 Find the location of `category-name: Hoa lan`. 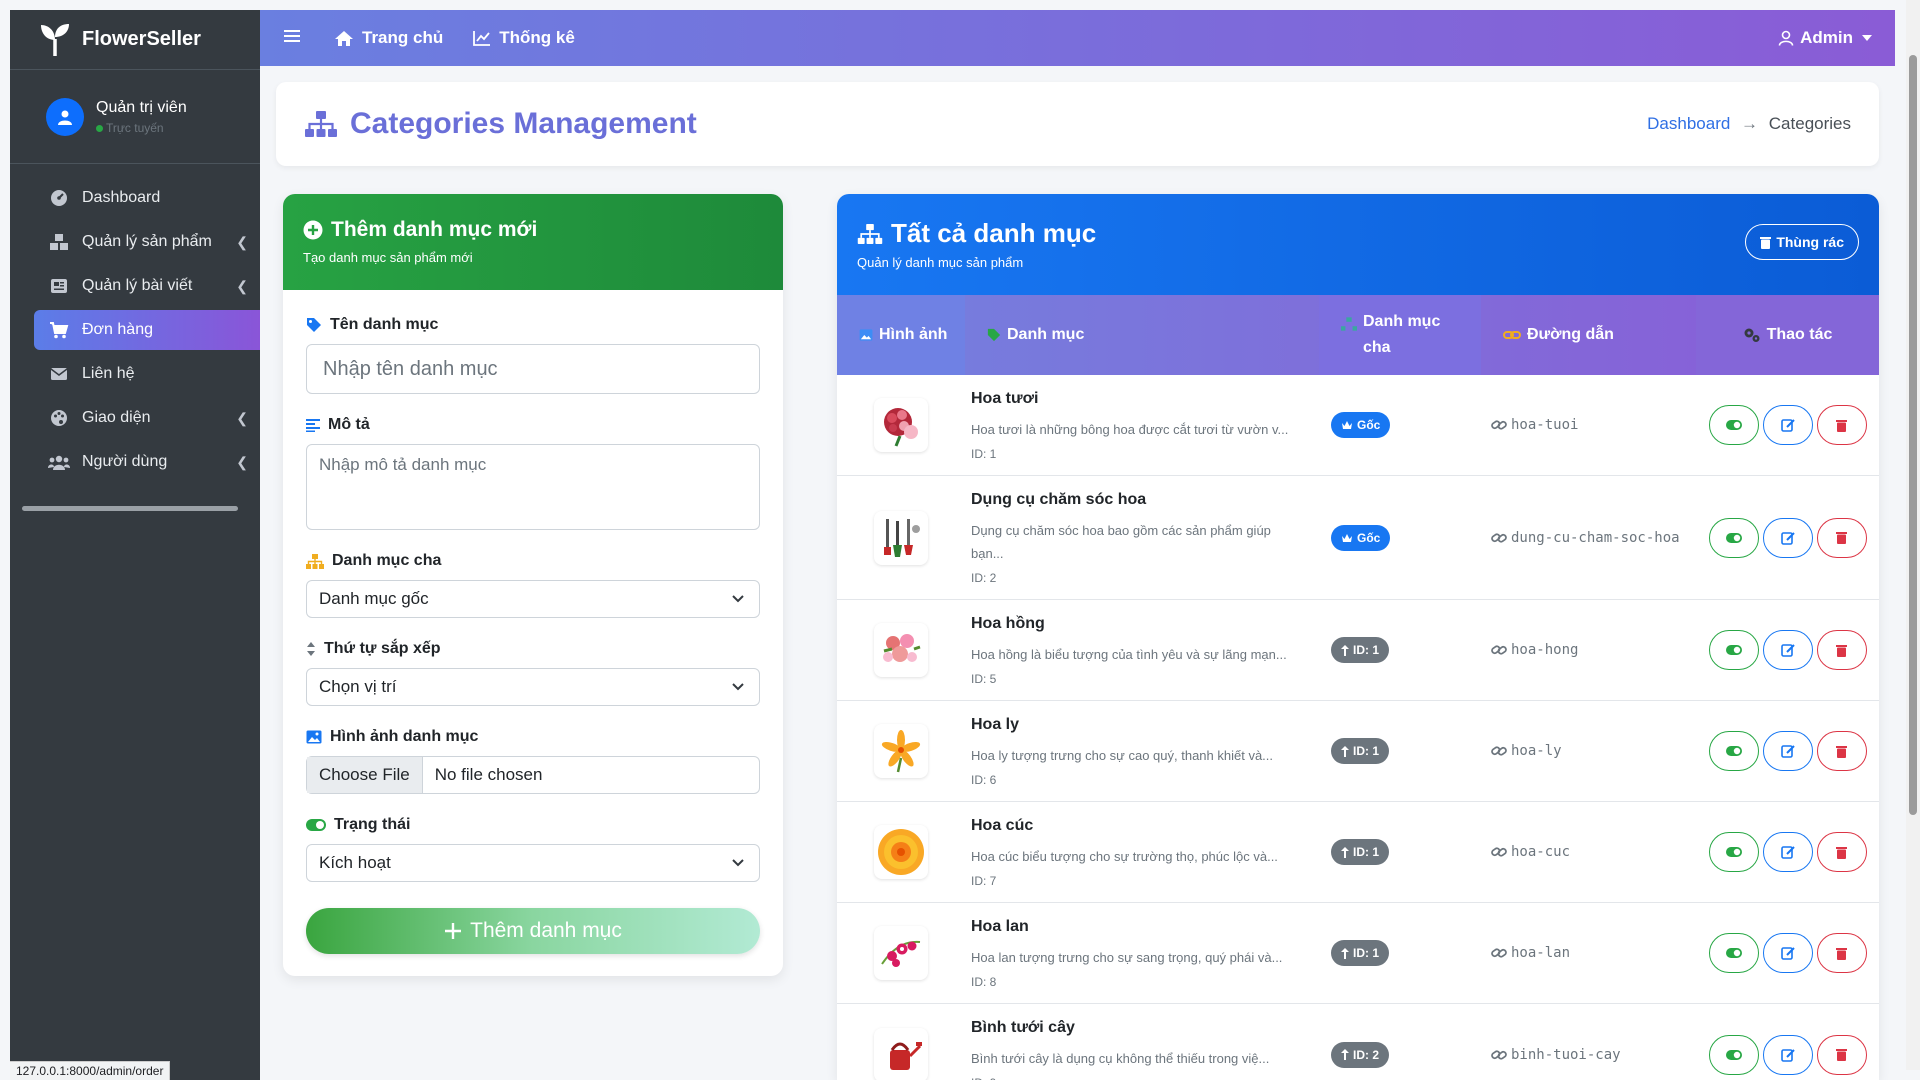

category-name: Hoa lan is located at coordinates (1000, 926).